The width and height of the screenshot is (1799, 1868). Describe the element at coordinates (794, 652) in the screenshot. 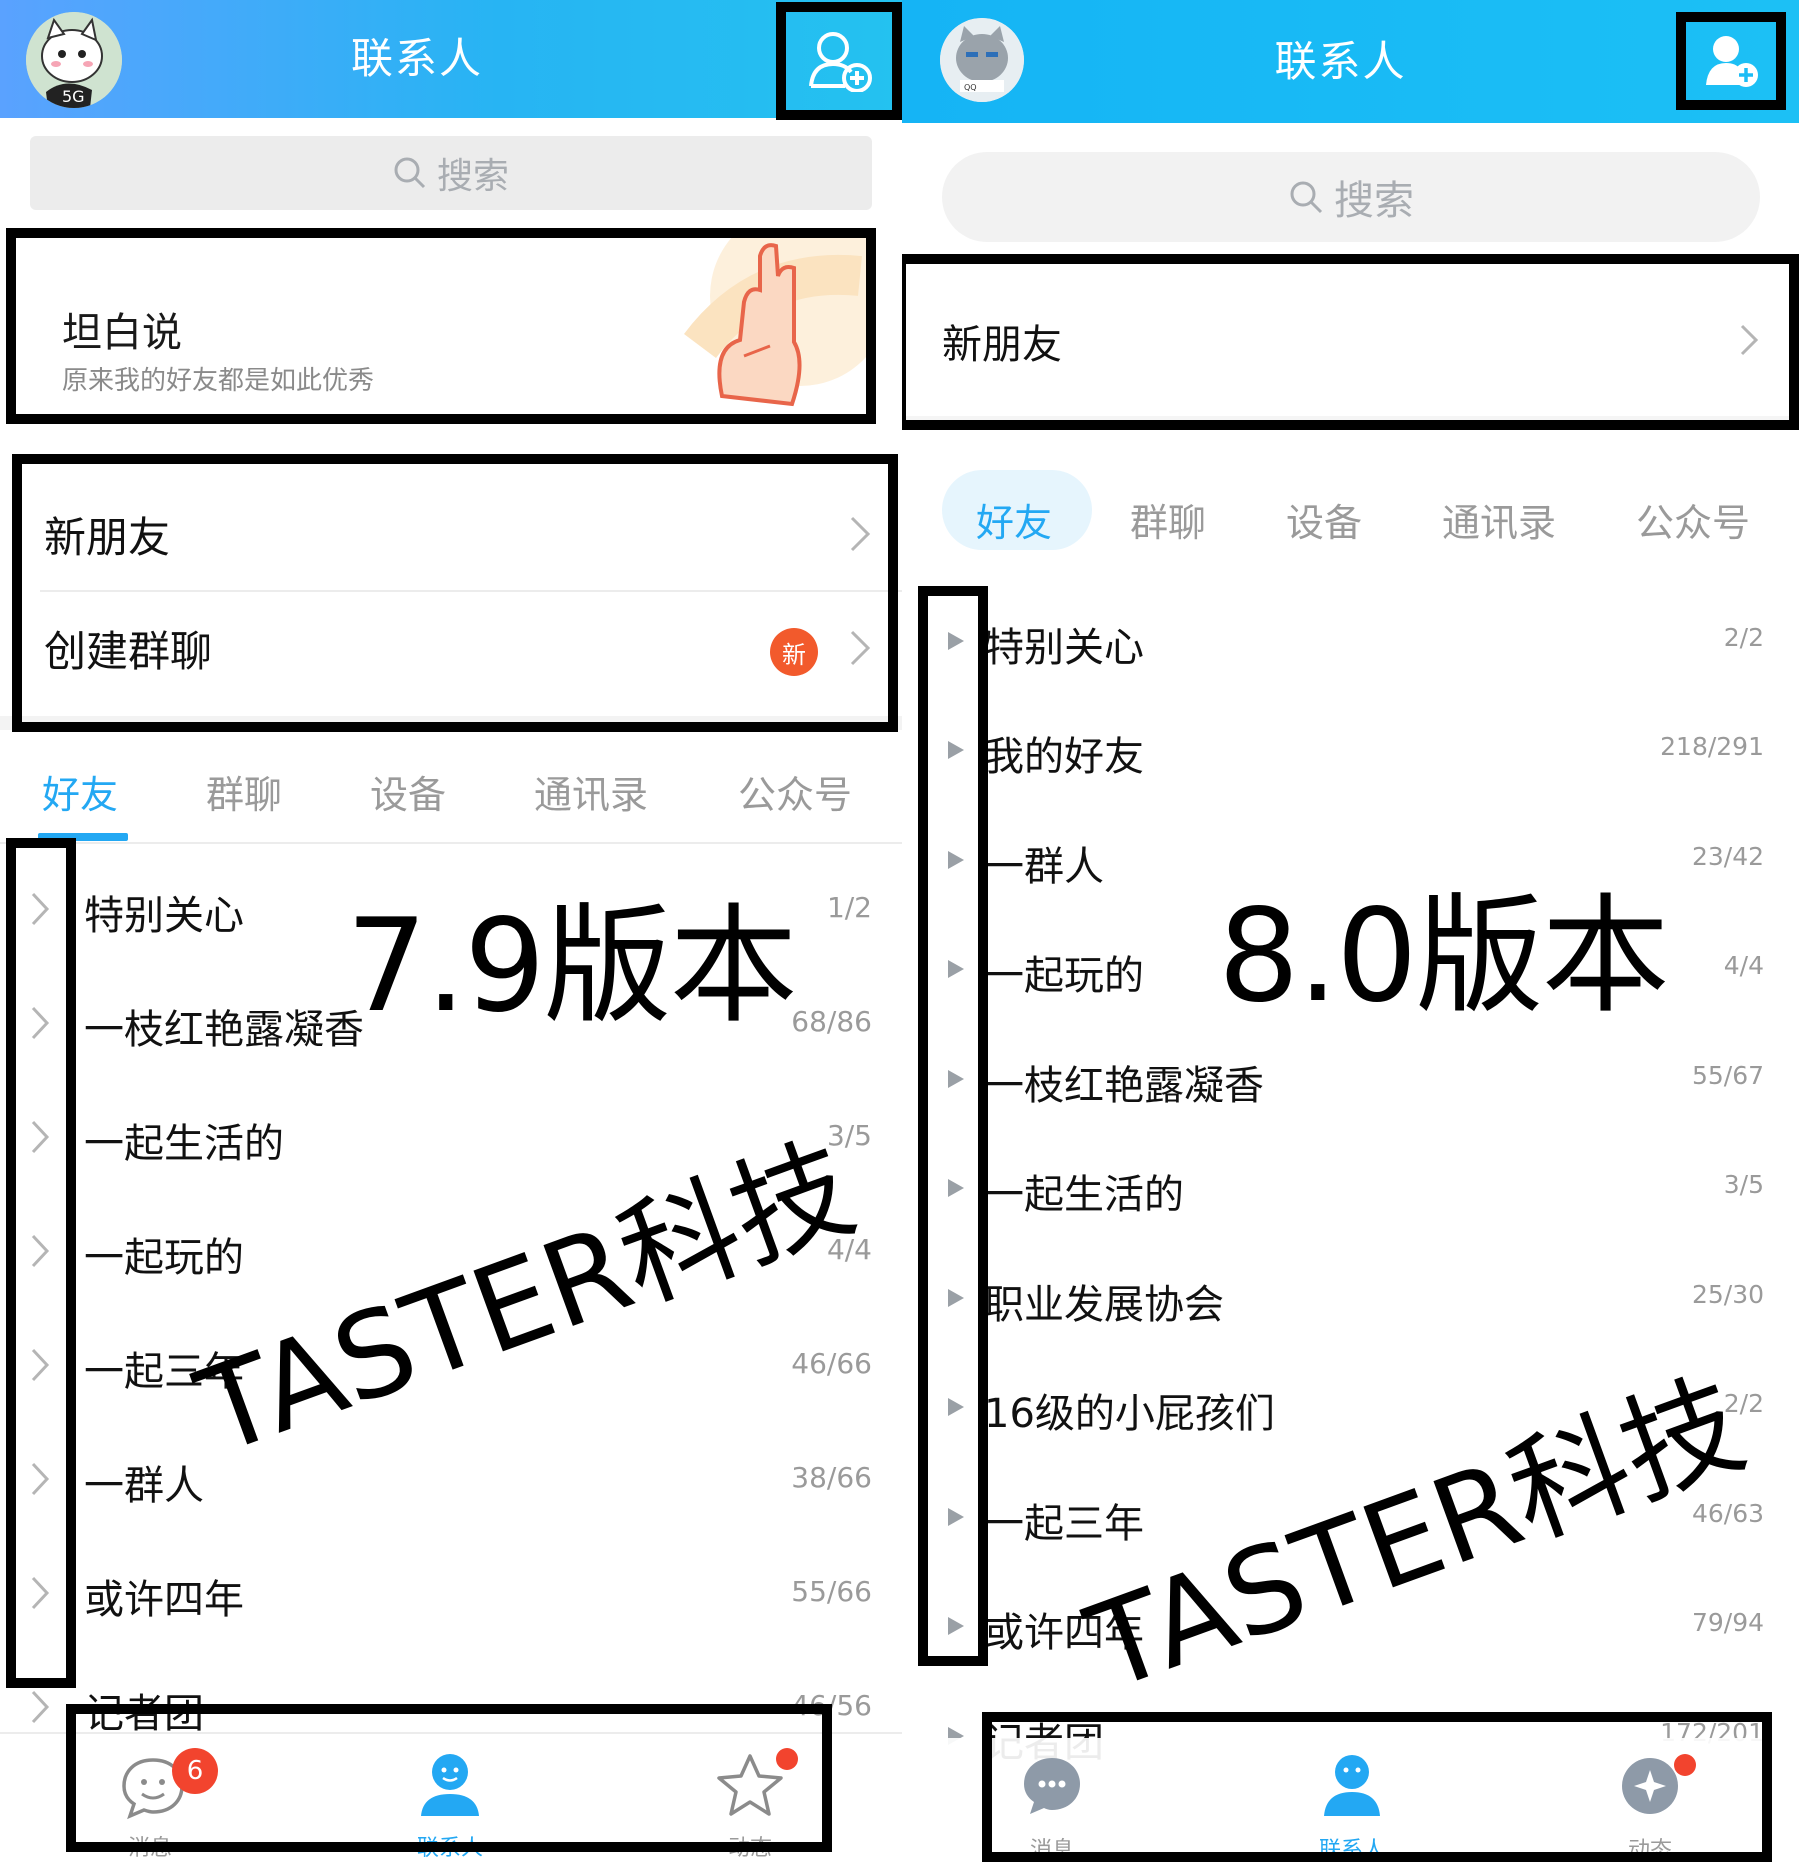

I see `new-badge: 新` at that location.